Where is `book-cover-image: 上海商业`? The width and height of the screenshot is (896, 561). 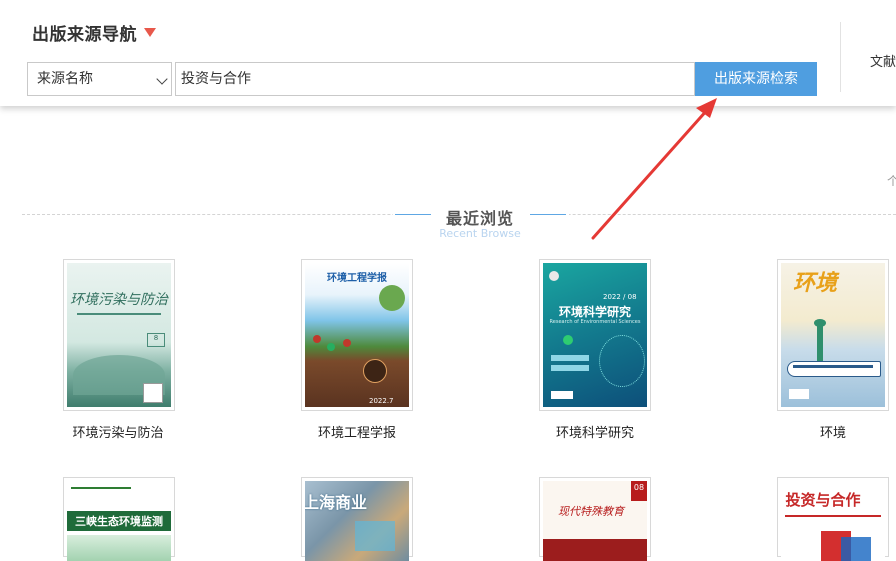
book-cover-image: 上海商业 is located at coordinates (357, 521).